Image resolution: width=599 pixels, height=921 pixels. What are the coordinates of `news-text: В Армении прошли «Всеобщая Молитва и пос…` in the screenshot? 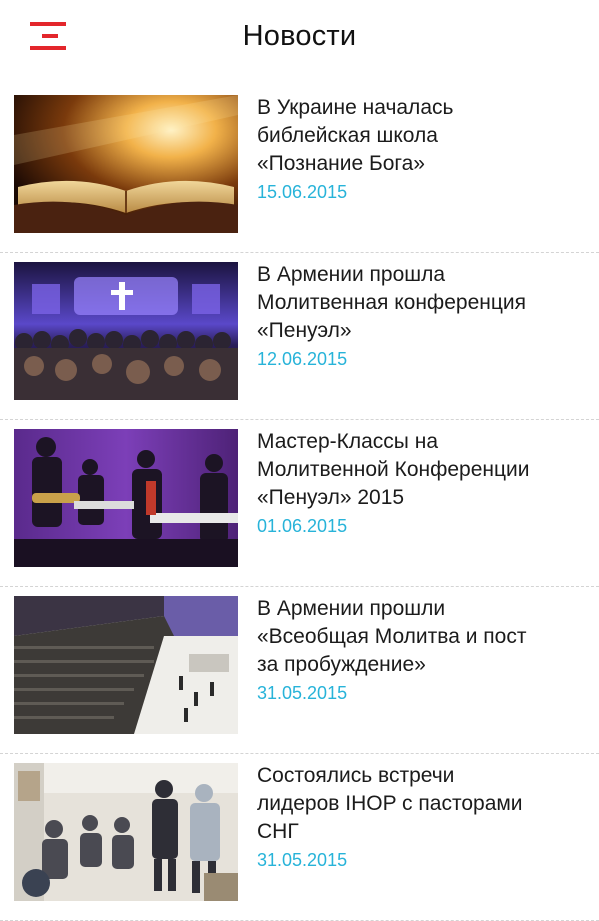 It's located at (422, 650).